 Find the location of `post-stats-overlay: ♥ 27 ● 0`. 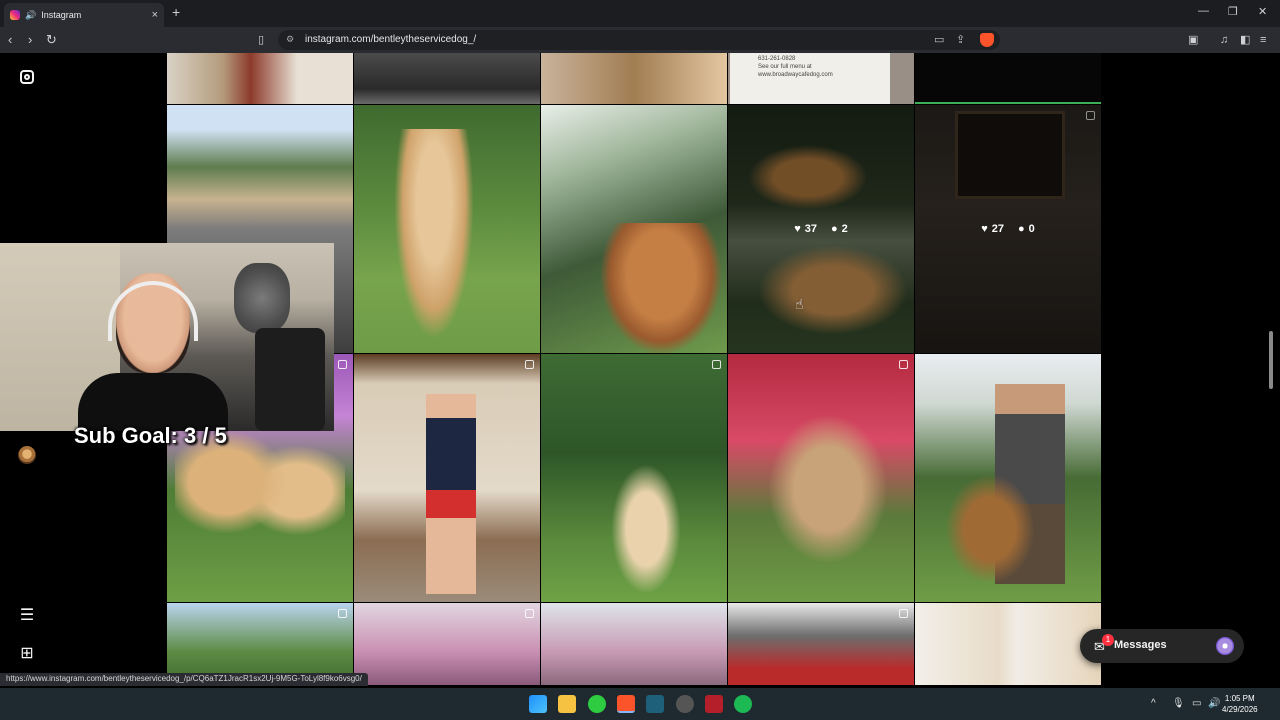

post-stats-overlay: ♥ 27 ● 0 is located at coordinates (1008, 229).